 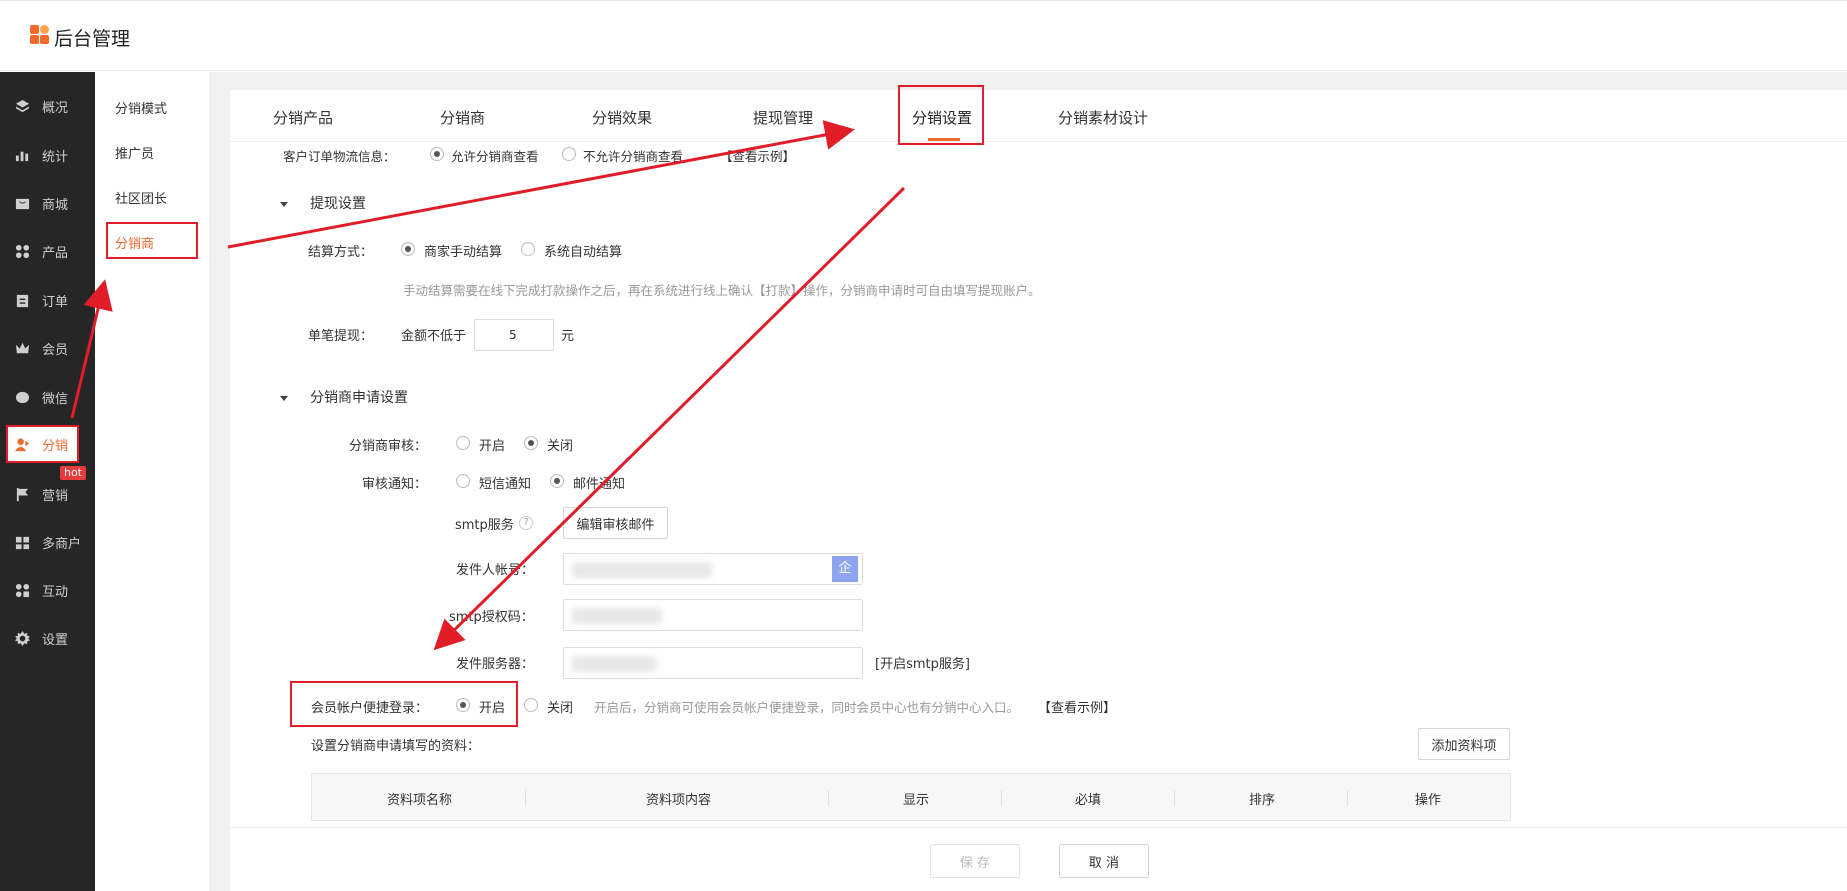 I want to click on sidebar-item-label: 互动, so click(x=55, y=592).